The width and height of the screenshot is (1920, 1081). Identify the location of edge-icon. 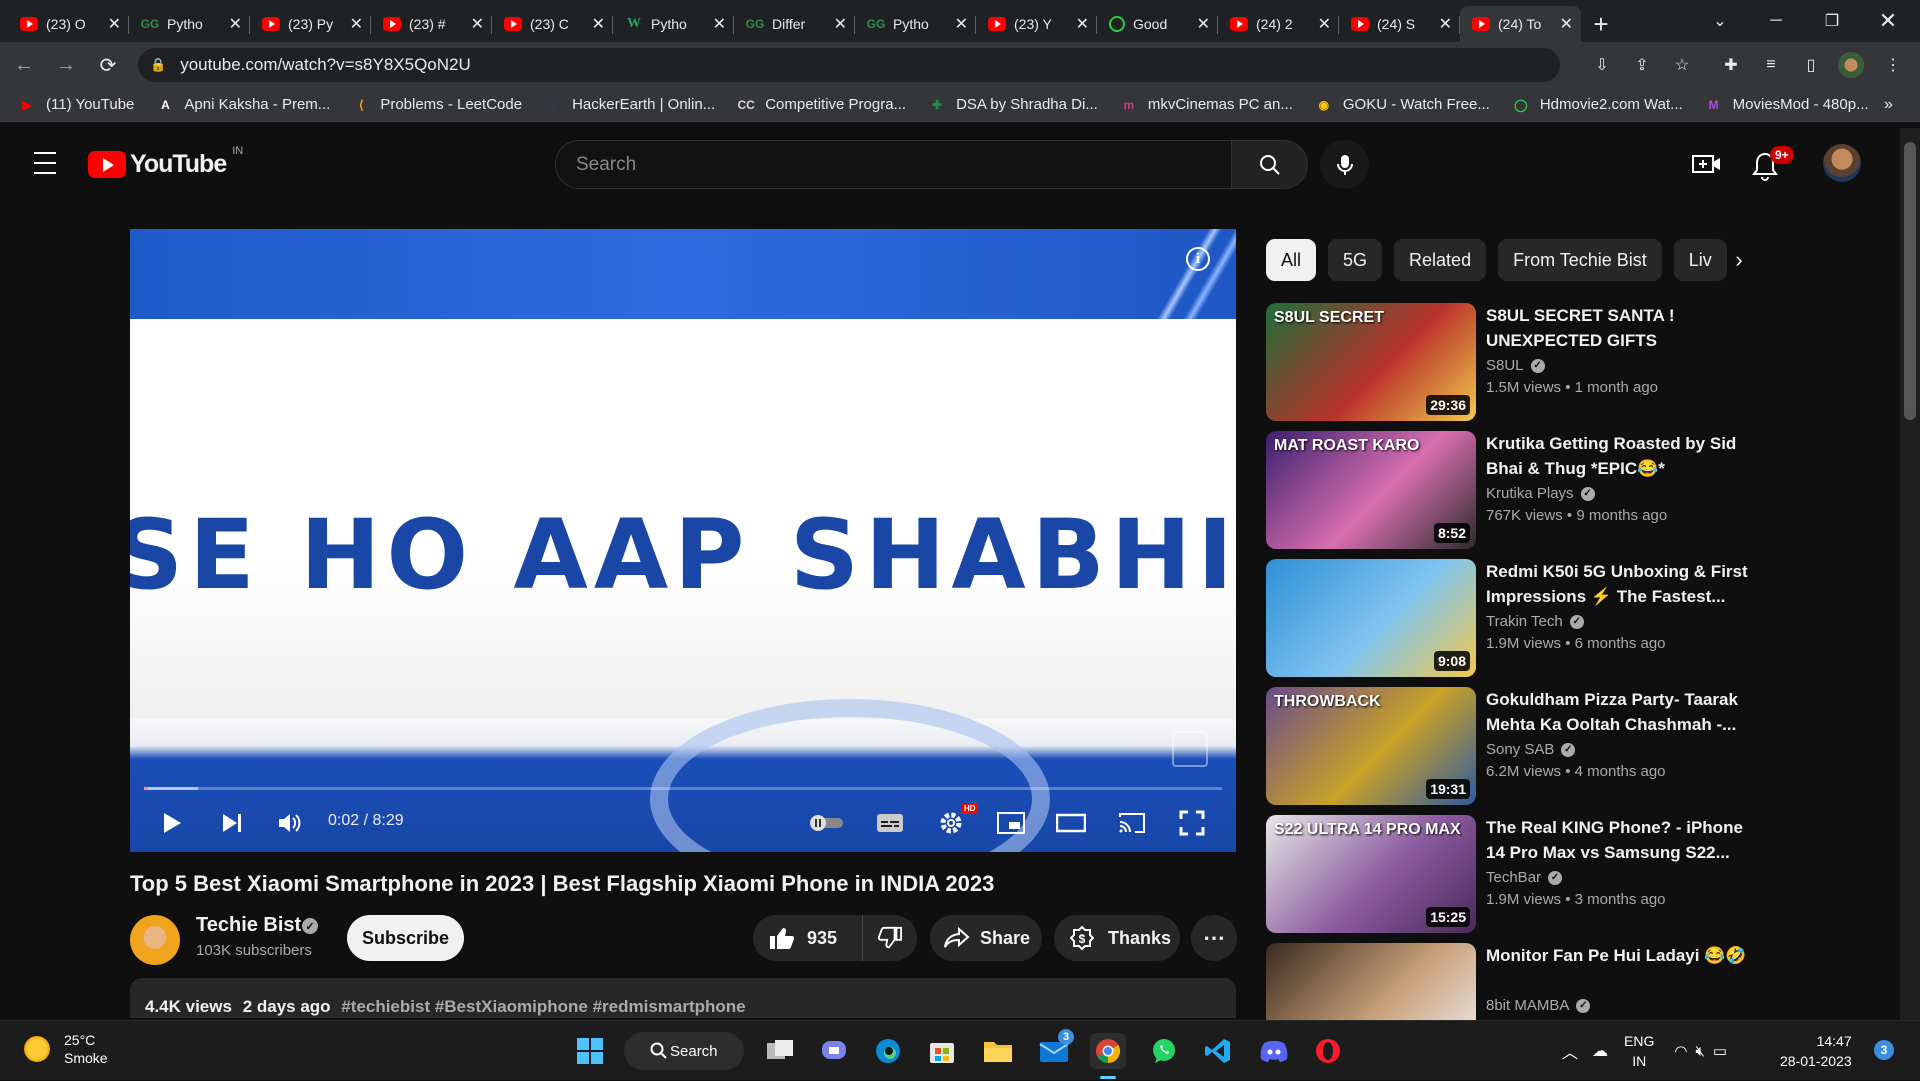
(888, 1051).